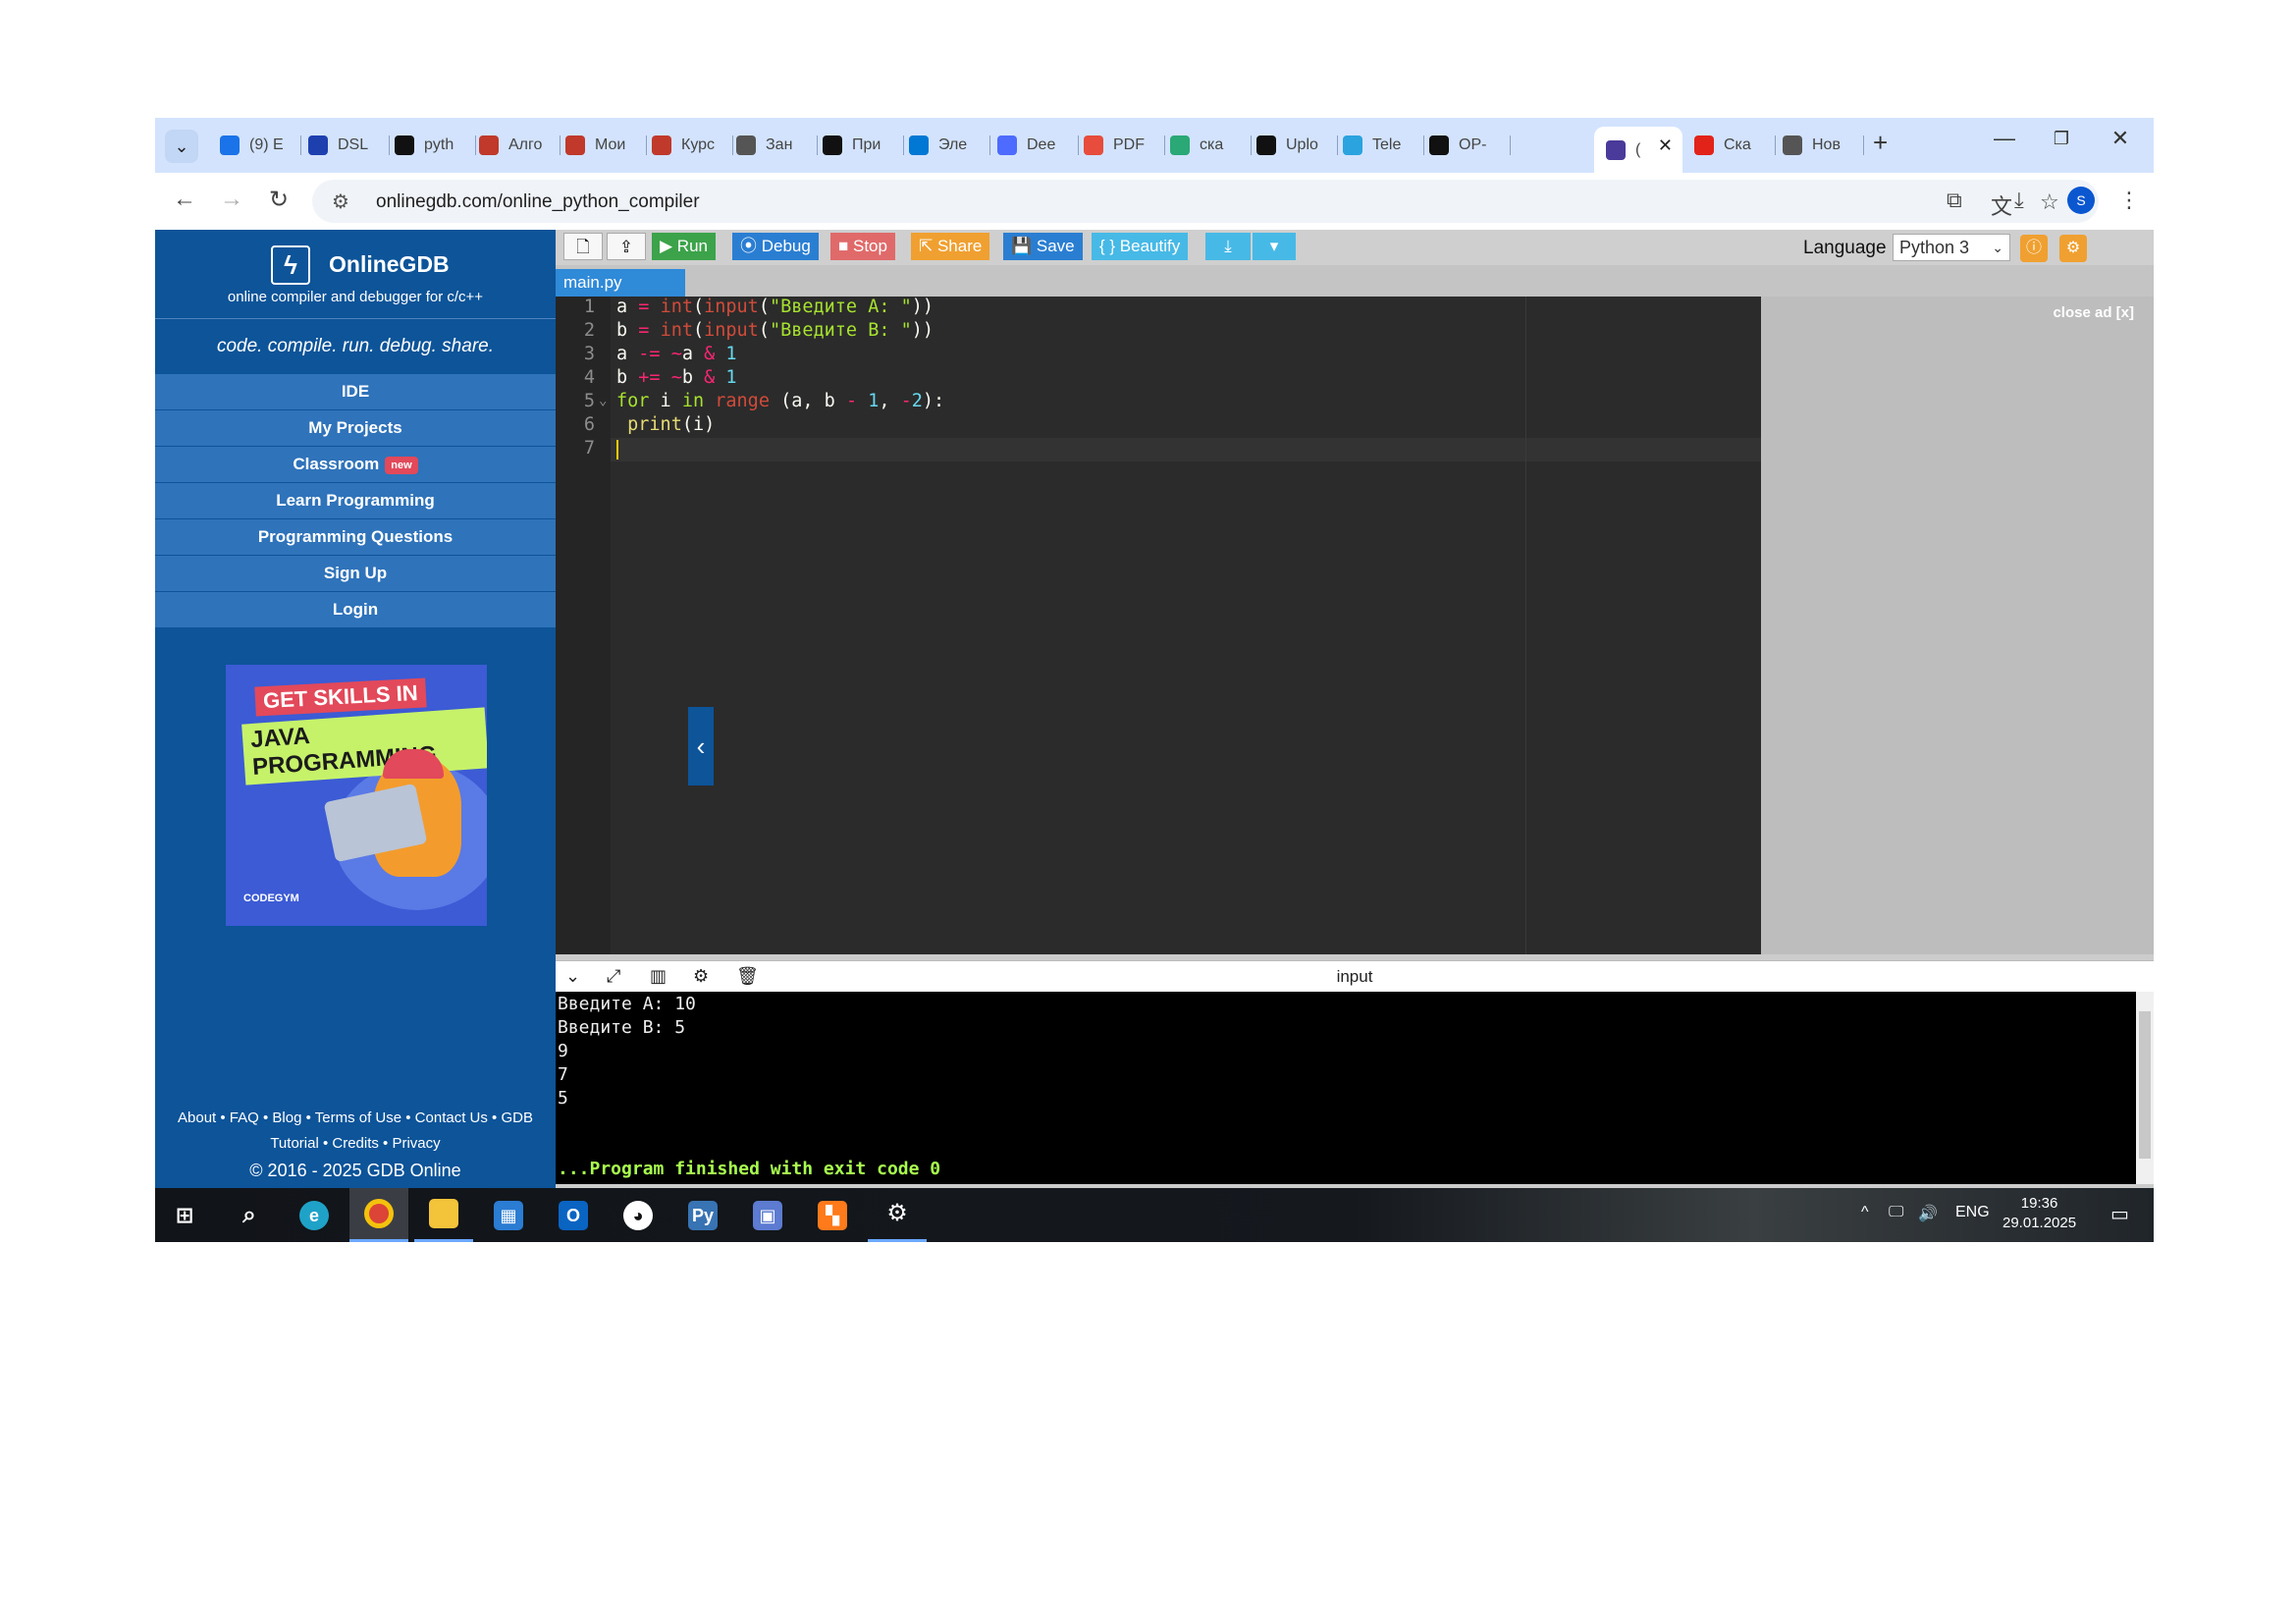 The image size is (2296, 1624). Describe the element at coordinates (2019, 200) in the screenshot. I see `download-icon: ⤓` at that location.